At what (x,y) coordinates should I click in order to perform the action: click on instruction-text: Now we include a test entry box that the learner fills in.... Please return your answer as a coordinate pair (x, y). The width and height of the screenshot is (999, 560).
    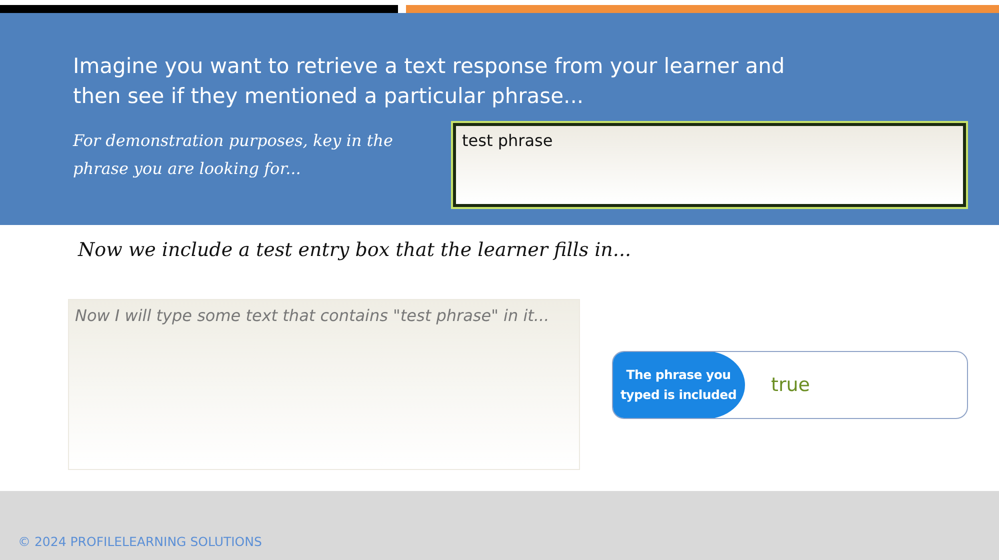
    Looking at the image, I should click on (355, 250).